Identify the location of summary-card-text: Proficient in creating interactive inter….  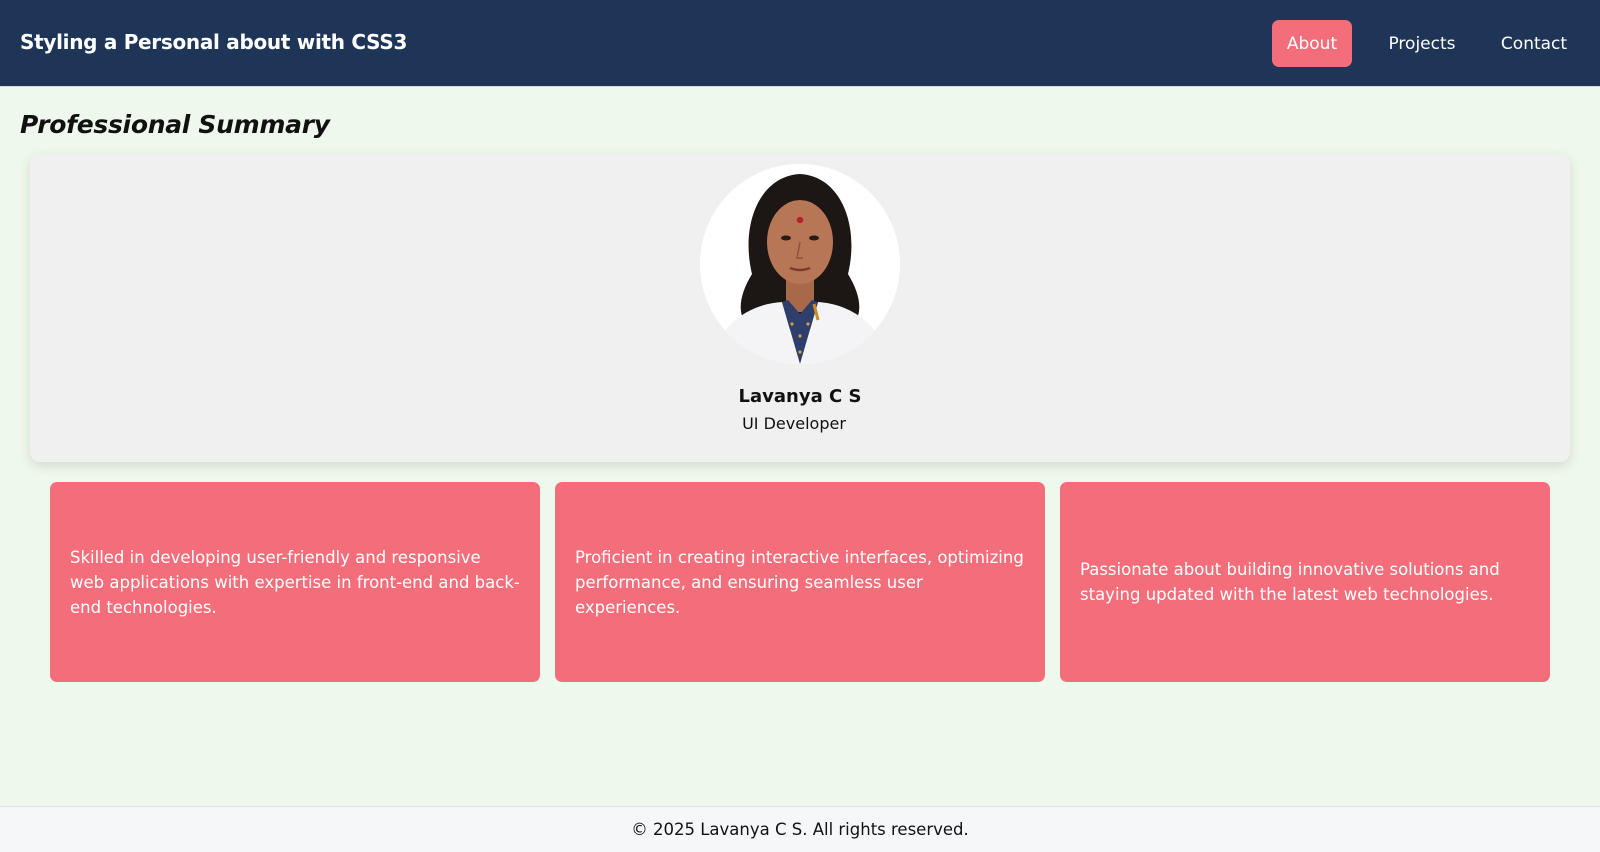
(799, 582).